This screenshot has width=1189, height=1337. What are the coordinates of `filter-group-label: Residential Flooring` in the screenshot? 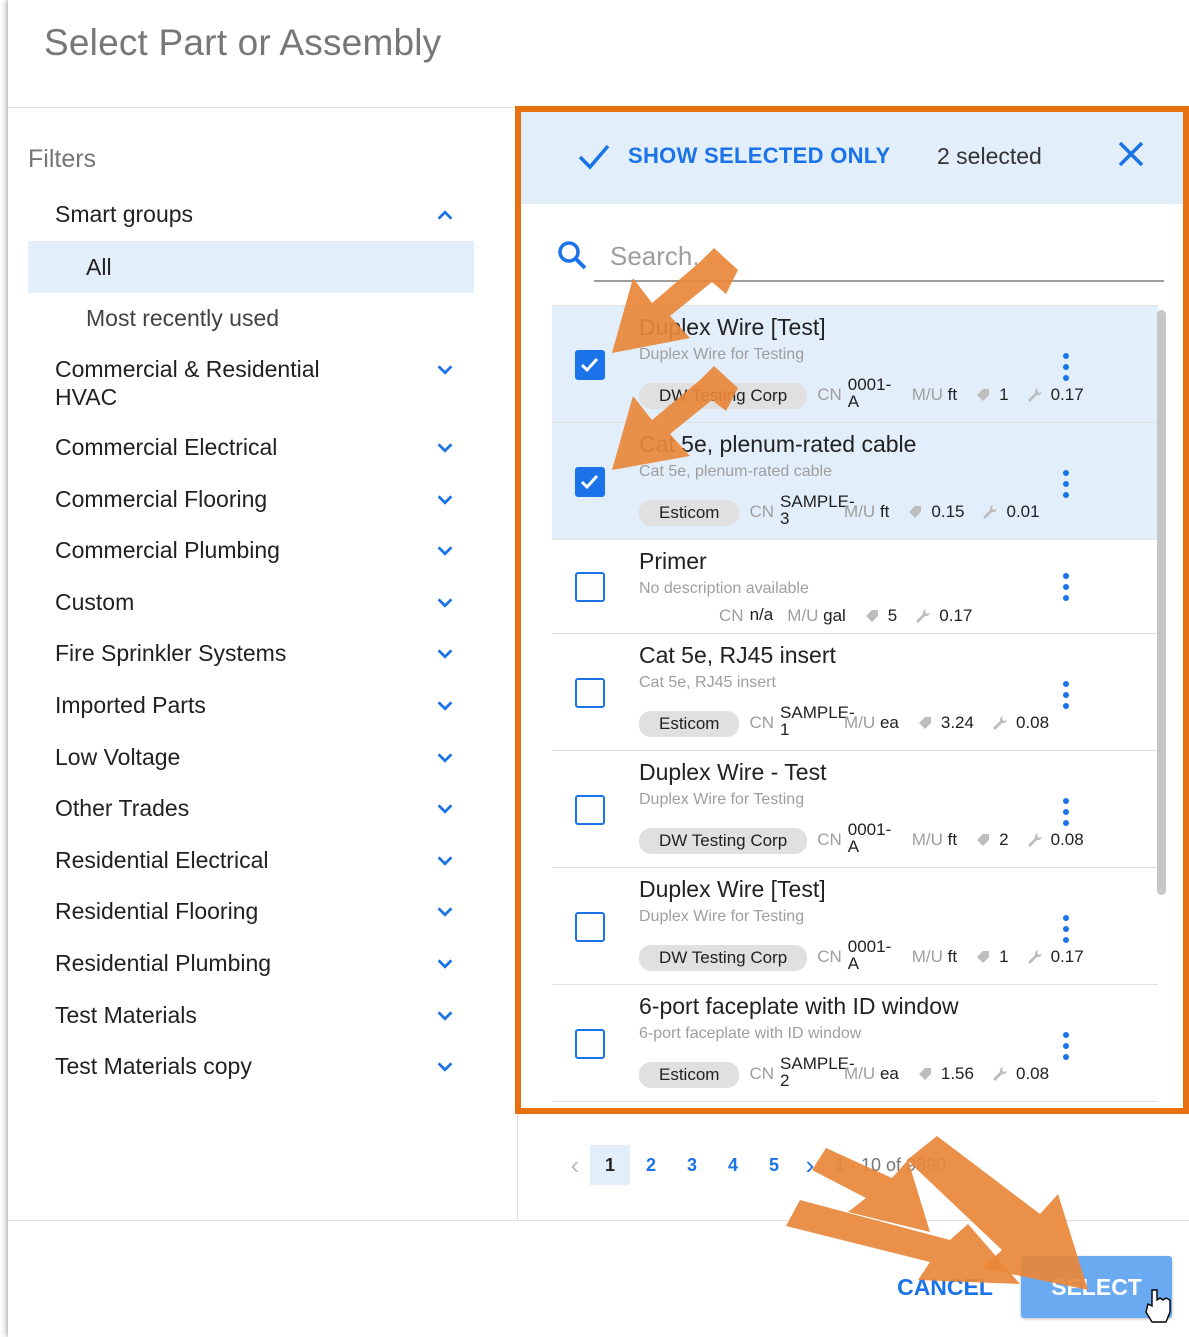 It's located at (157, 911).